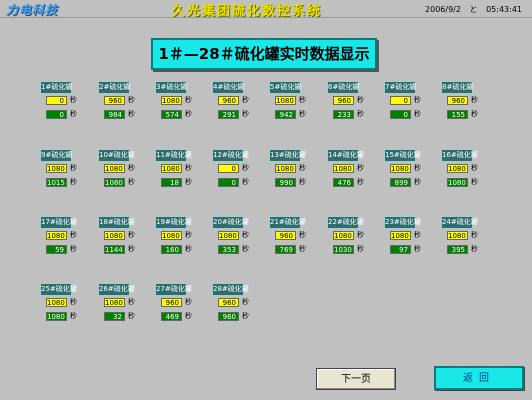 This screenshot has width=532, height=400. What do you see at coordinates (228, 182) in the screenshot?
I see `current-time-value: 0` at bounding box center [228, 182].